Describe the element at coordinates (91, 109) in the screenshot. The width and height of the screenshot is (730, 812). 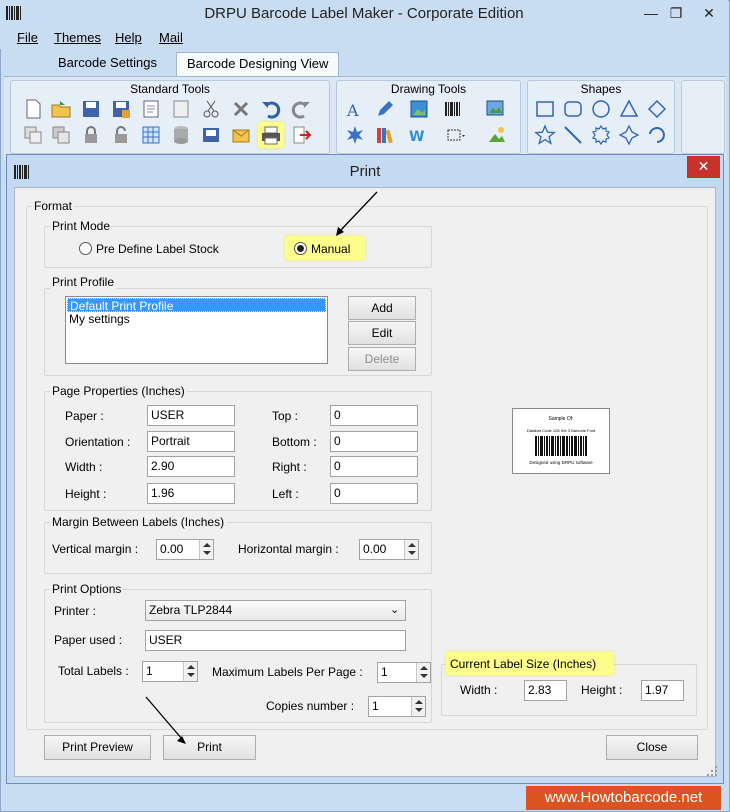
I see `save-icon` at that location.